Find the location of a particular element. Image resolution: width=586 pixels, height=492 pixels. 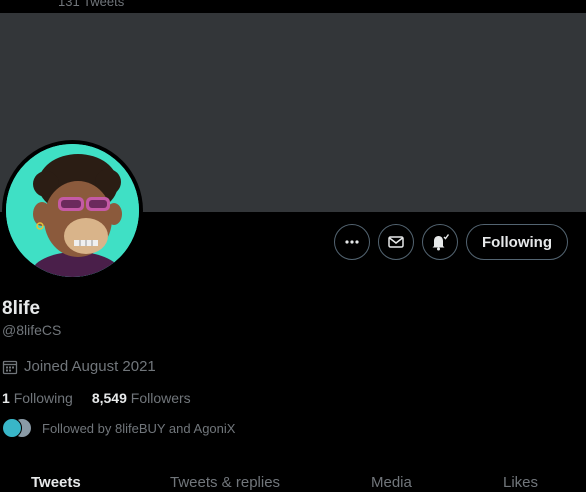

joined-date: Joined August 2021 is located at coordinates (79, 366).